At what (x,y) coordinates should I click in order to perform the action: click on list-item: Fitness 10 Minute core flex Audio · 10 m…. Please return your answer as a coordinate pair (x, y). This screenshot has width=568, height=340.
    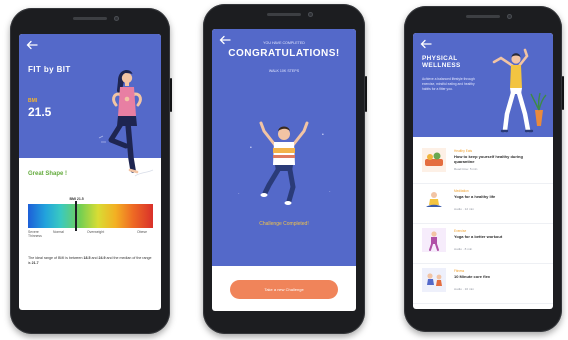
    Looking at the image, I should click on (483, 284).